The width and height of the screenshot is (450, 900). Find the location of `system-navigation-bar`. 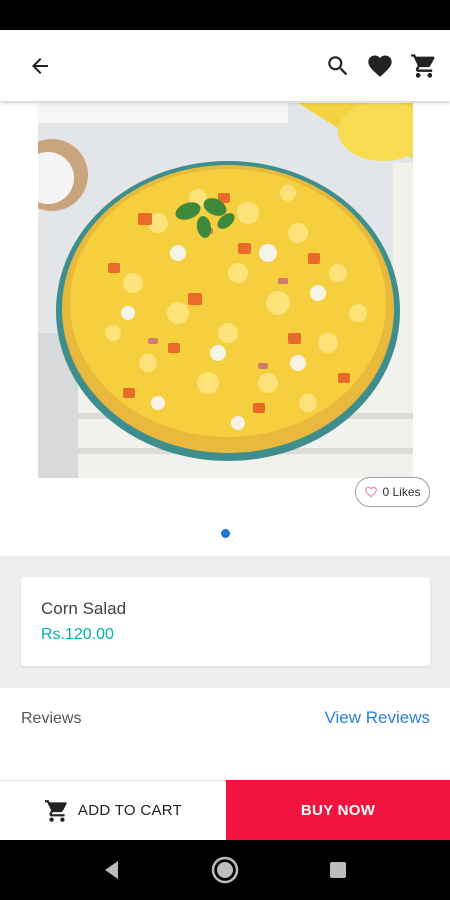

system-navigation-bar is located at coordinates (225, 870).